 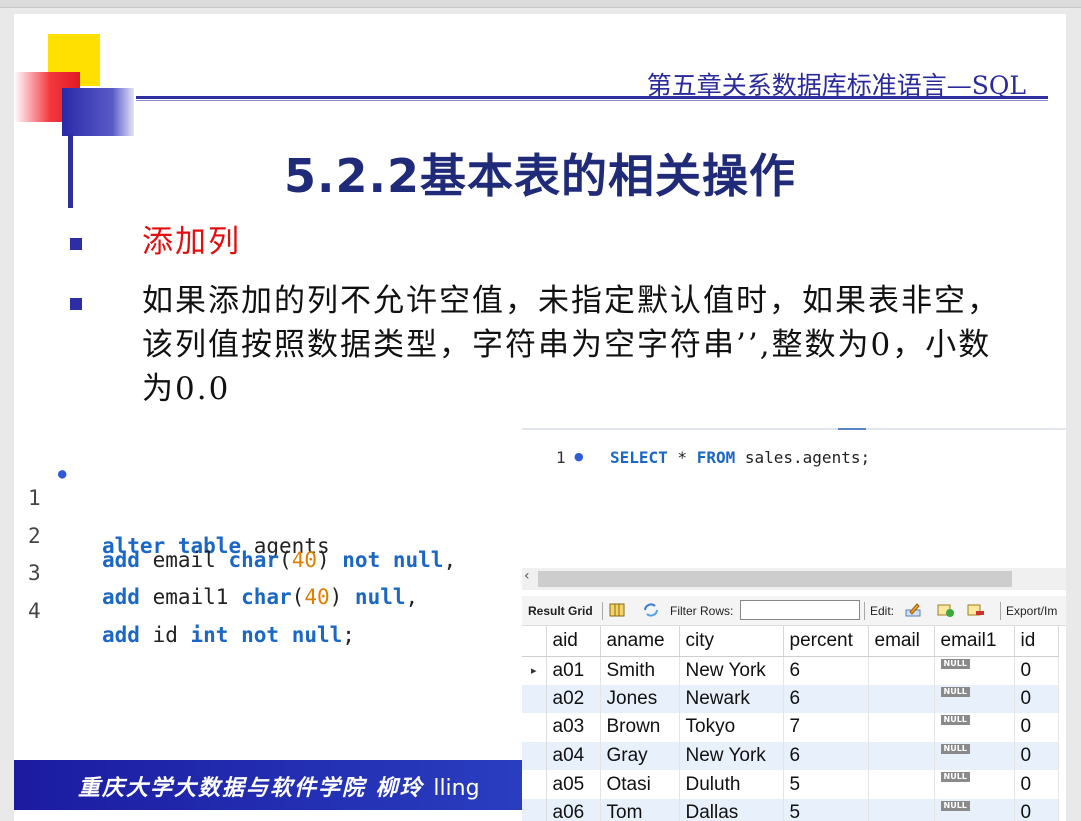 What do you see at coordinates (640, 809) in the screenshot?
I see `cell-aname: Tom` at bounding box center [640, 809].